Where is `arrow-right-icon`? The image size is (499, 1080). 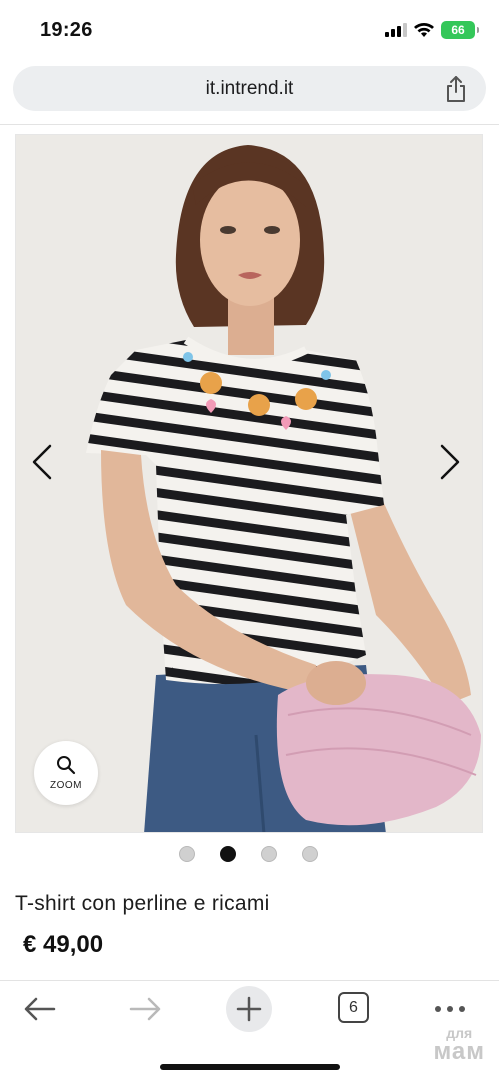
arrow-right-icon is located at coordinates (145, 1009).